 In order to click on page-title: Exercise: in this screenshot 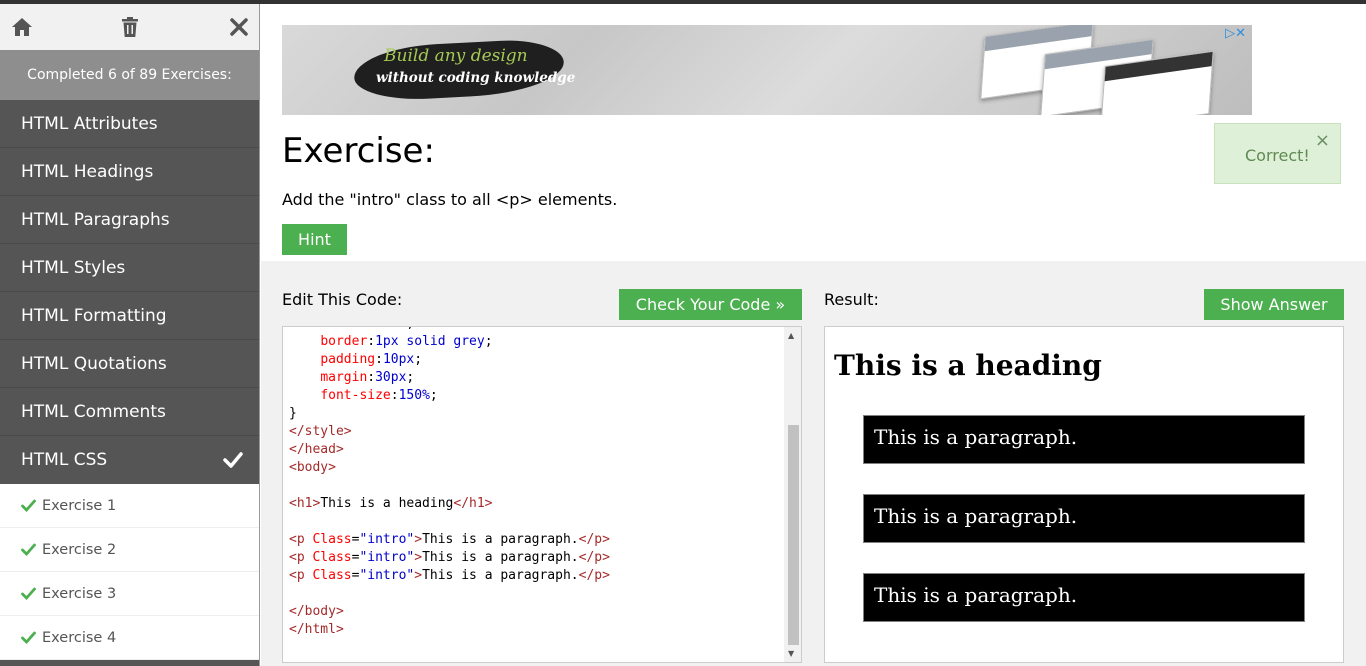, I will do `click(358, 151)`.